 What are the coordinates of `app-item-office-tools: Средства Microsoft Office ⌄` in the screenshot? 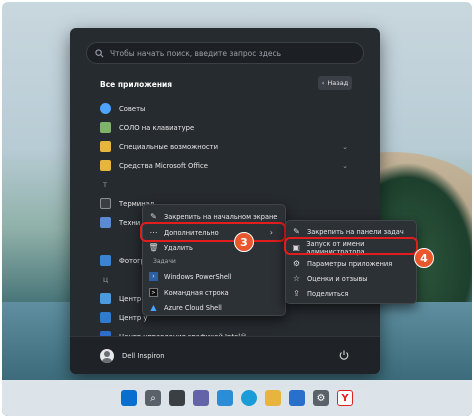 It's located at (226, 165).